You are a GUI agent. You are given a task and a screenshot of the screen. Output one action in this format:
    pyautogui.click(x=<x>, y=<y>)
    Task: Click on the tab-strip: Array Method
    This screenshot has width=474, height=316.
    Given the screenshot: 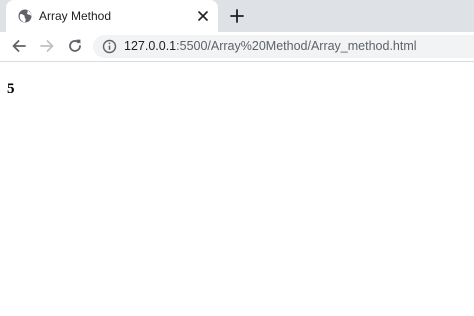 What is the action you would take?
    pyautogui.click(x=237, y=16)
    